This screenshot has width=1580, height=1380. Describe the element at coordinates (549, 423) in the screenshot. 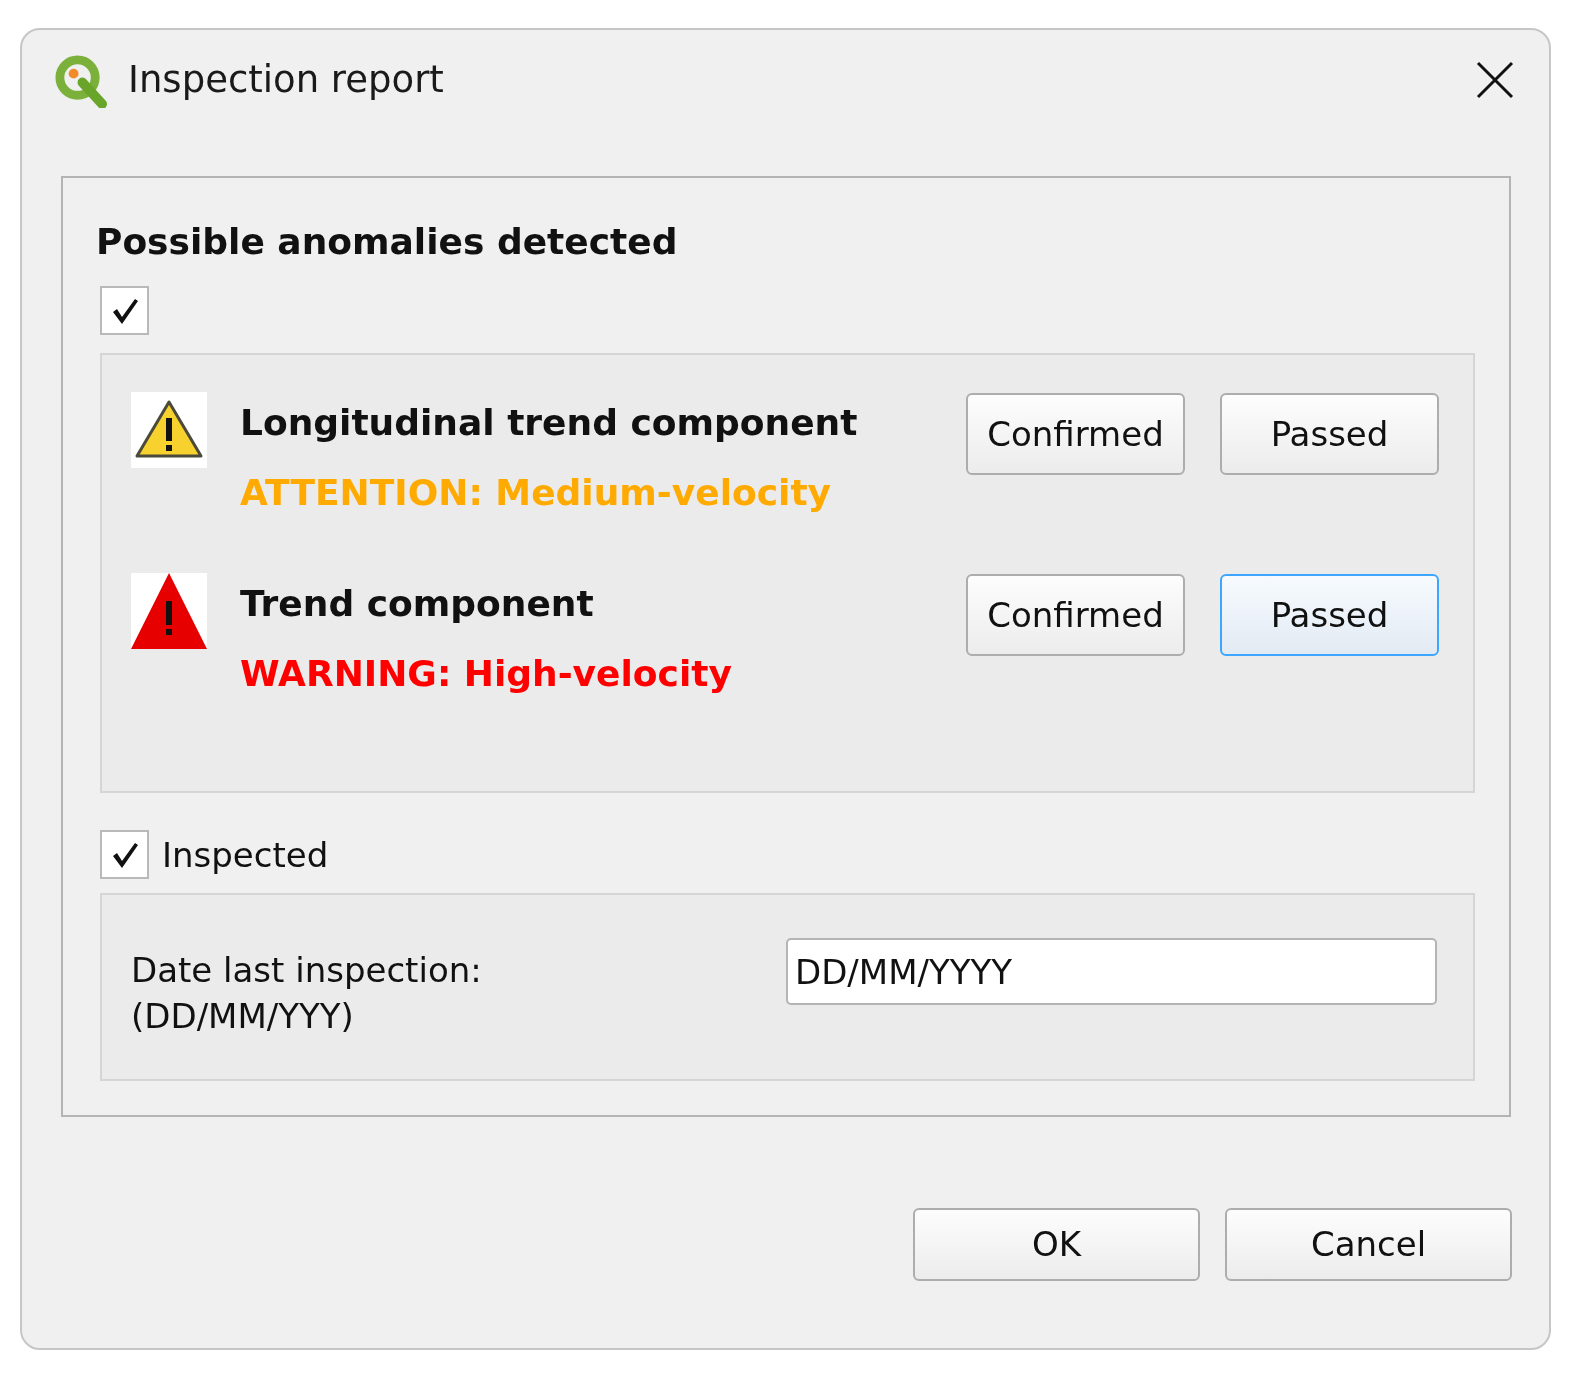

I see `anomaly-title: Longitudinal trend component` at that location.